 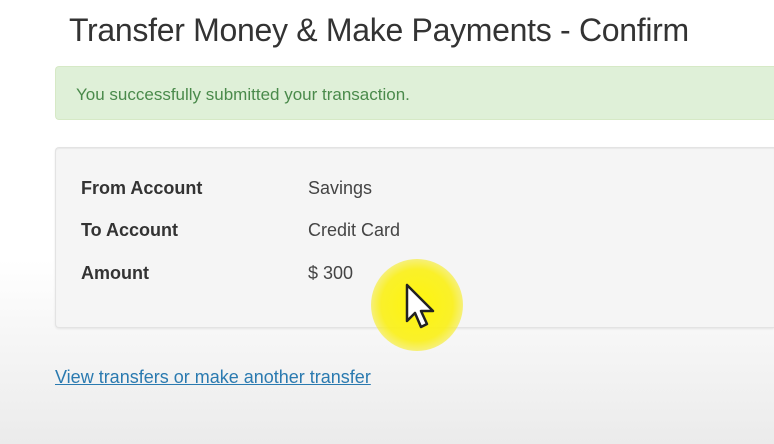 I want to click on detail-row-to-account: To Account Credit Card, so click(x=381, y=232).